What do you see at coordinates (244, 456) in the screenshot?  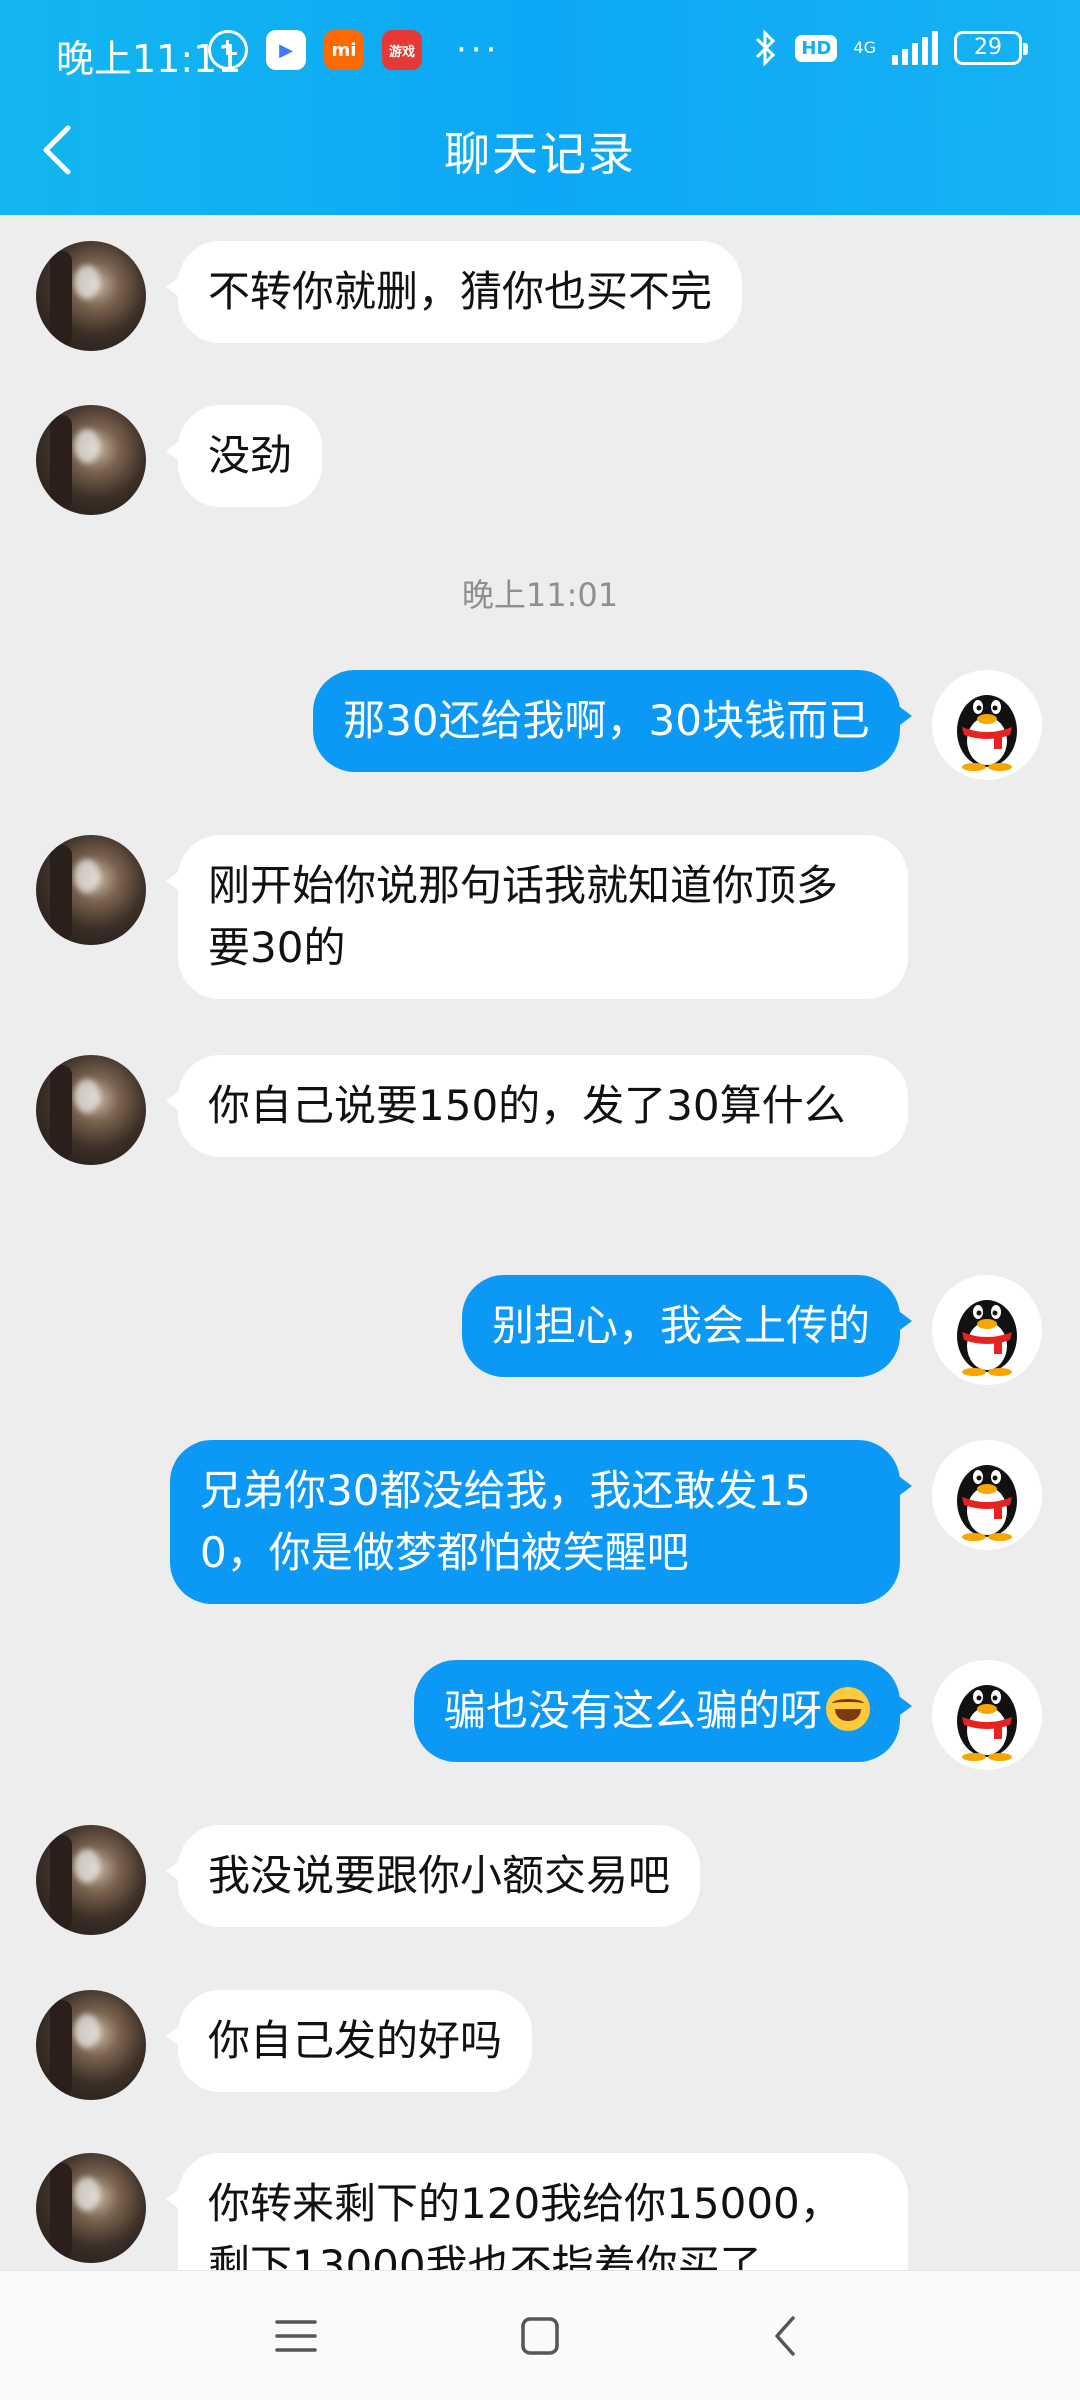 I see `message-bubble-received: 没劲` at bounding box center [244, 456].